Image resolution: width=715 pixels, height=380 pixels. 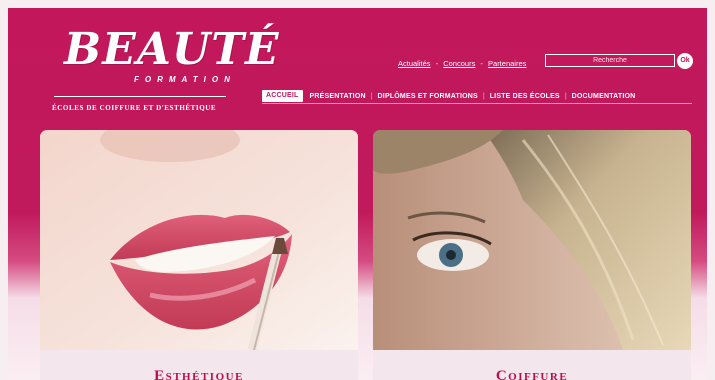 I want to click on nav-item-liste-ecoles: LISTE DES ÉCOLES, so click(x=525, y=96).